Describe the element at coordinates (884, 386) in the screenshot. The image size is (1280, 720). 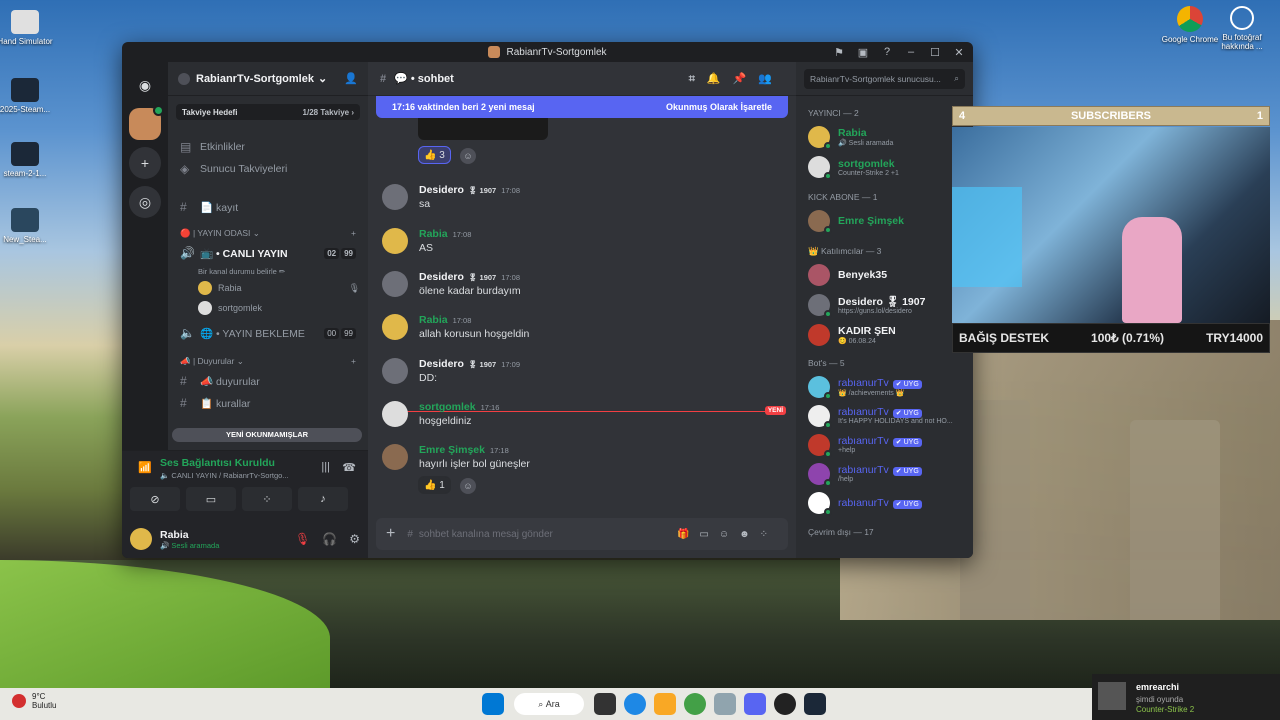
I see `bot-item: rabıanurTv ✔ UYG 👑 /achievements 👑` at that location.